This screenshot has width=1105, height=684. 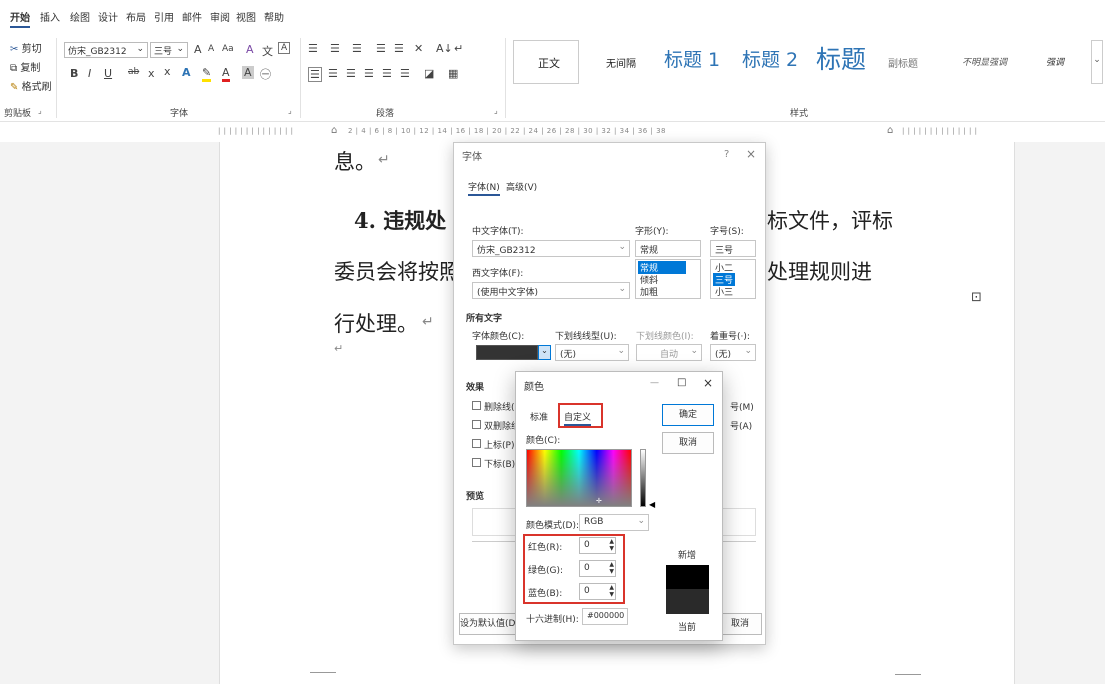 What do you see at coordinates (496, 110) in the screenshot?
I see `paragraph-launcher-icon: ⌟` at bounding box center [496, 110].